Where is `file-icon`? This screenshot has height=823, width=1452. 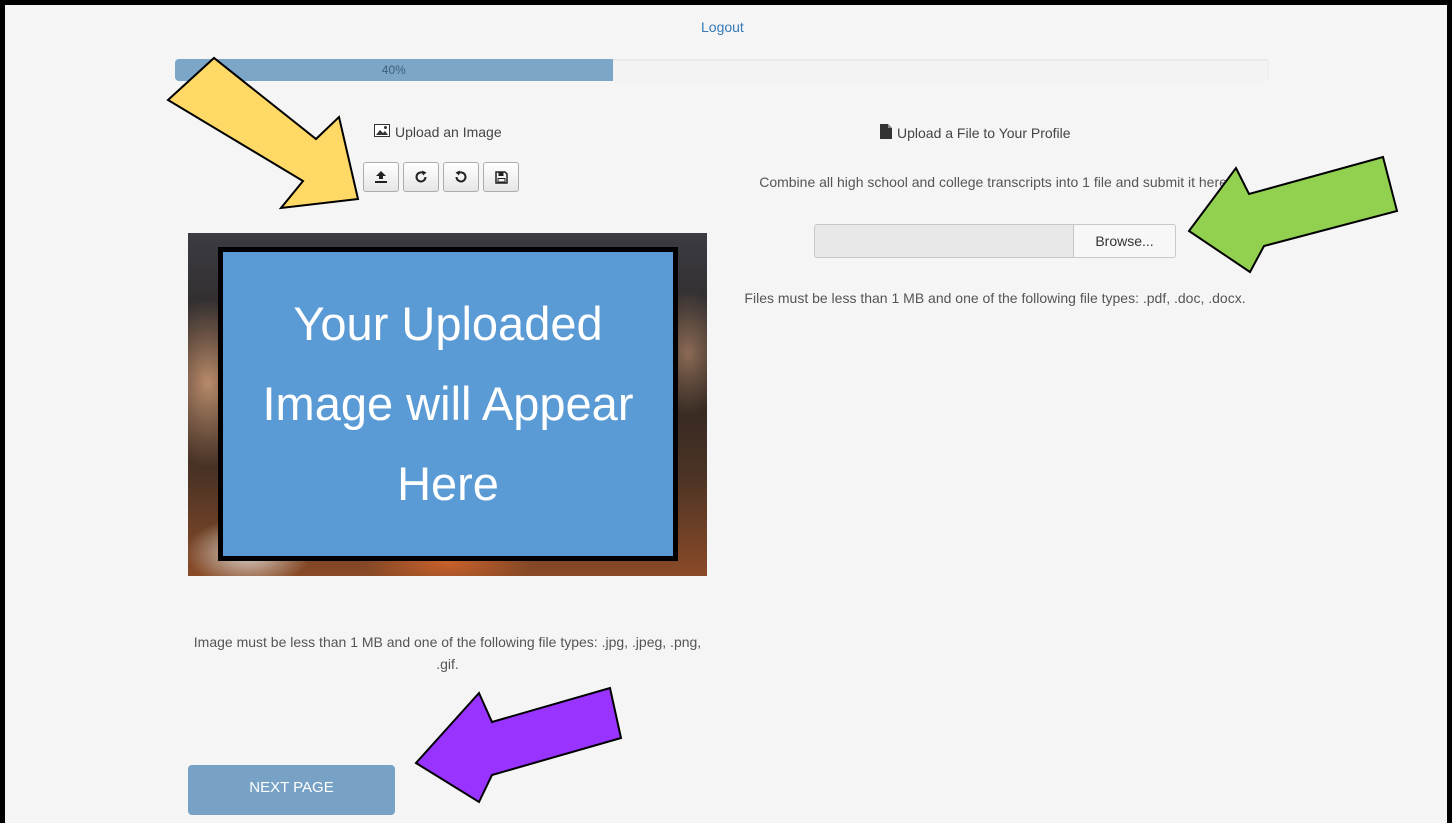 file-icon is located at coordinates (886, 133).